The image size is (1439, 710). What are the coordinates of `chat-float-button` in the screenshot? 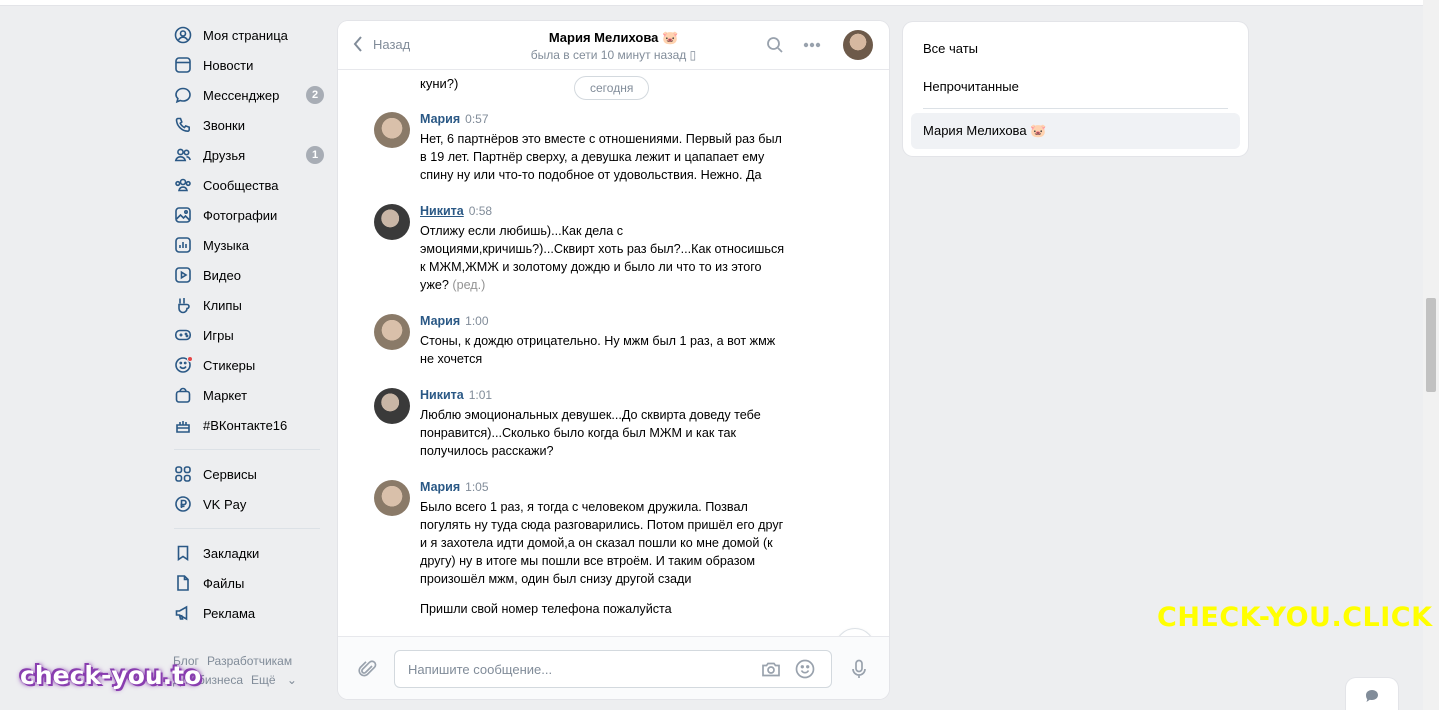 It's located at (1372, 694).